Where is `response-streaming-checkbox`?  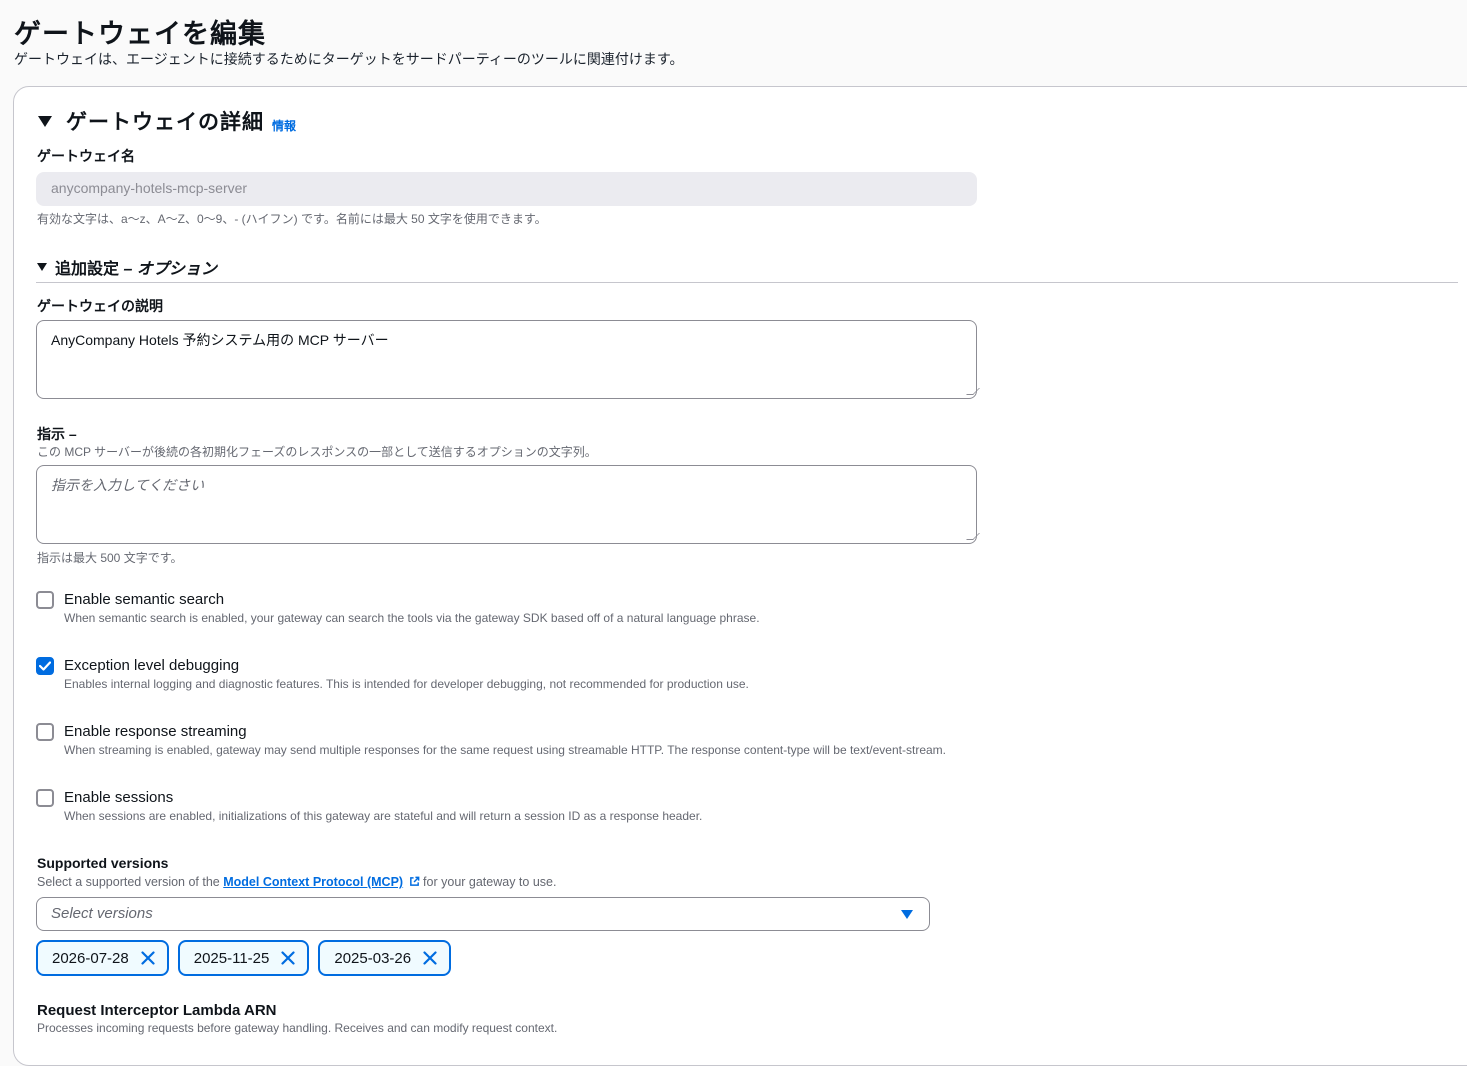
response-streaming-checkbox is located at coordinates (45, 732).